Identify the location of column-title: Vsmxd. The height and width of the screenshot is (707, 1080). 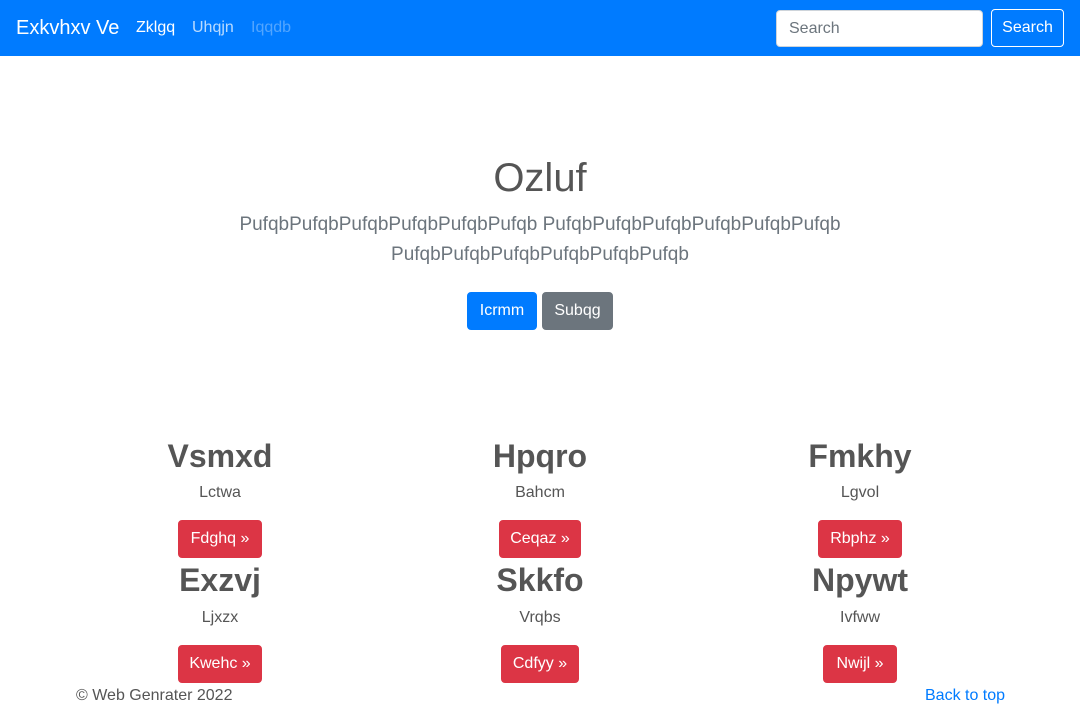
(220, 456).